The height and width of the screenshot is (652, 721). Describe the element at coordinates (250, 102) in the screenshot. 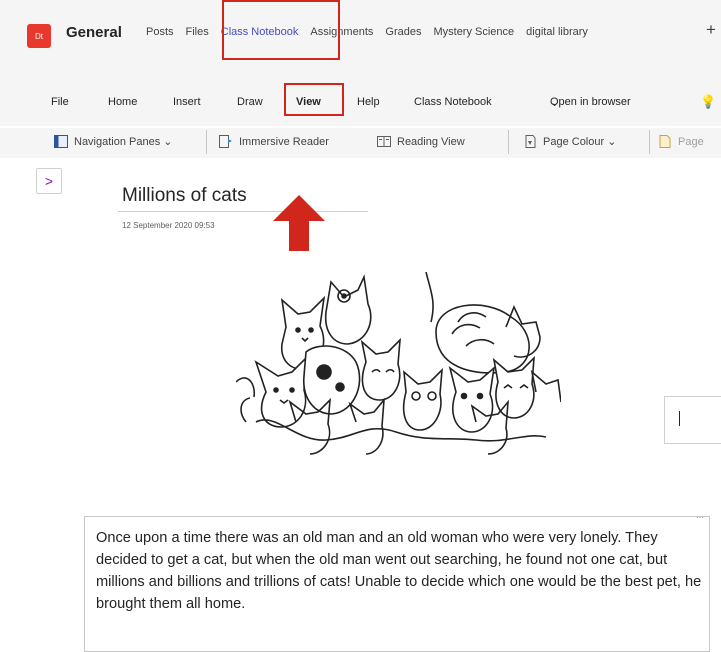

I see `menu-draw: Draw` at that location.